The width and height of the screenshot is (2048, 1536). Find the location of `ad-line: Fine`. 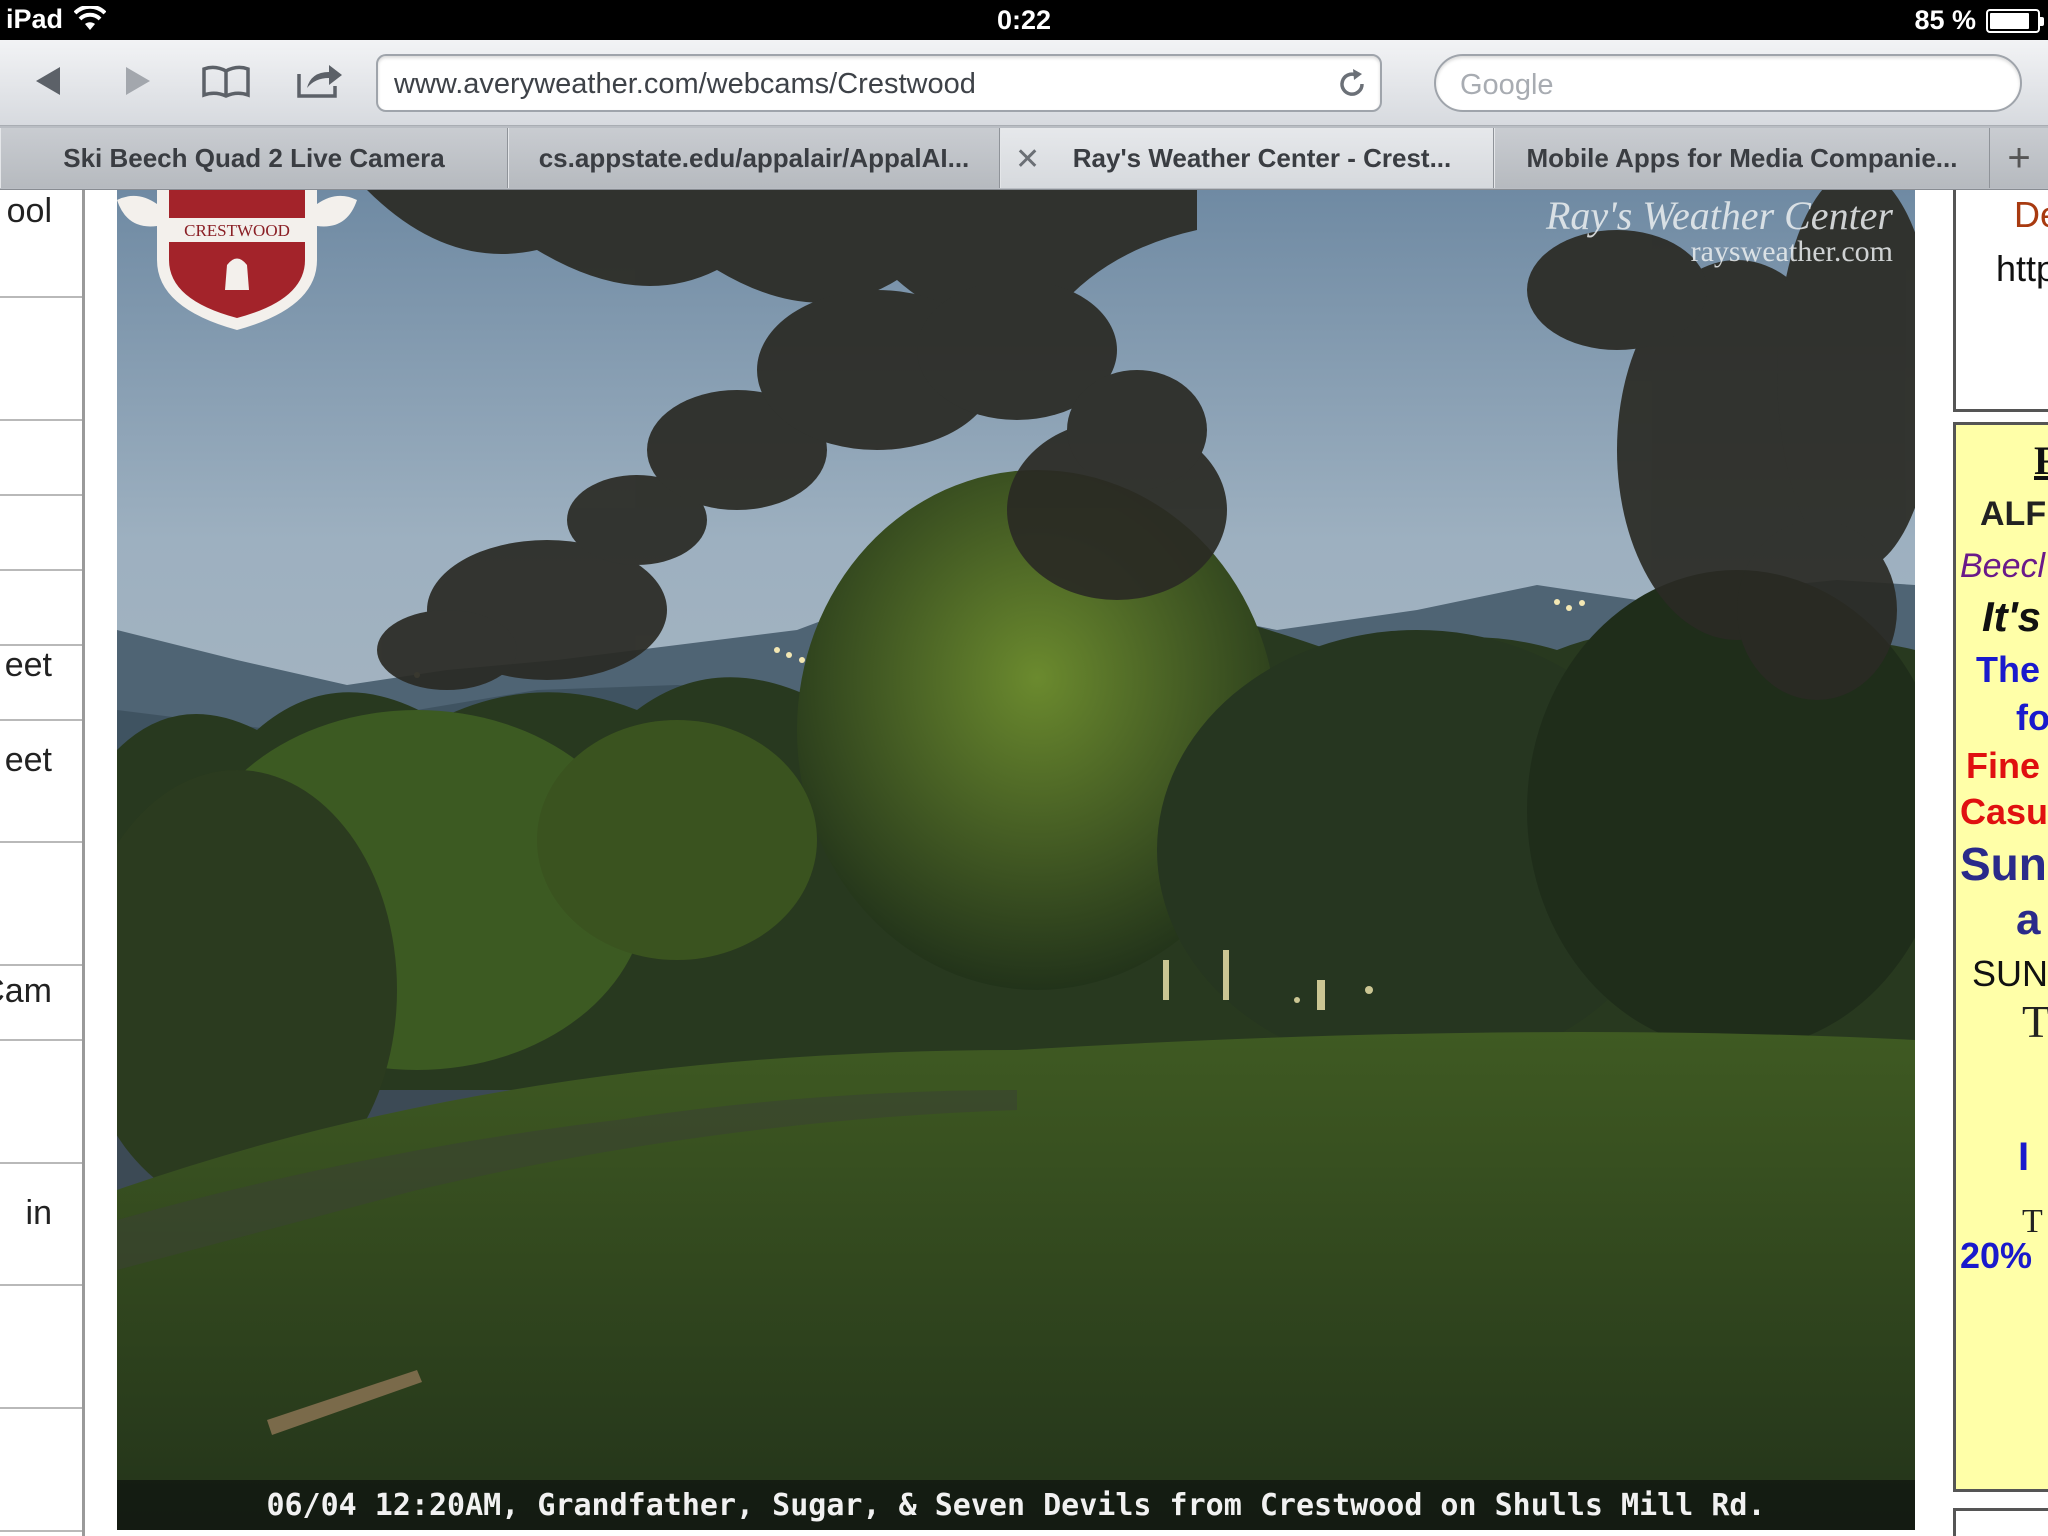

ad-line: Fine is located at coordinates (2003, 765).